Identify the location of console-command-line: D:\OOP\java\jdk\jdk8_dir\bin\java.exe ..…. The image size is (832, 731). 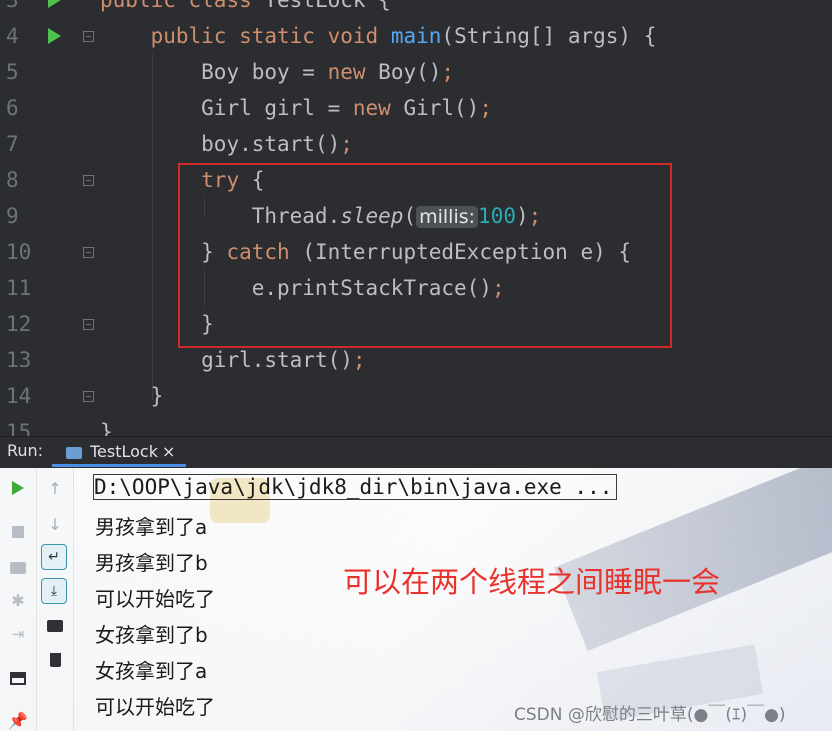
(355, 487).